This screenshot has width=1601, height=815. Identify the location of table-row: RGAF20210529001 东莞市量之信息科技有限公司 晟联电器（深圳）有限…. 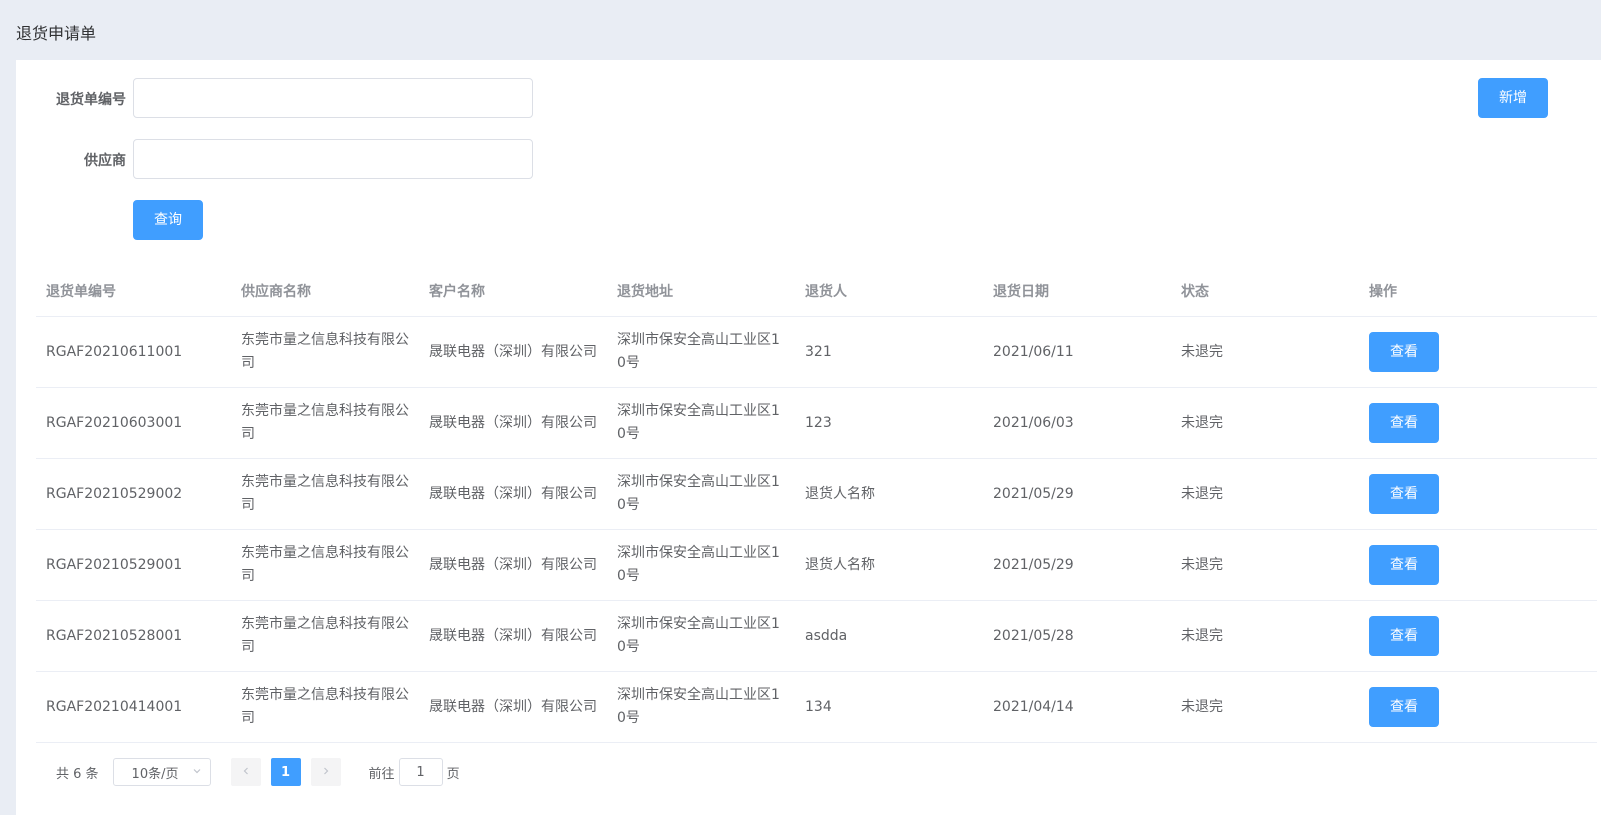
(816, 565).